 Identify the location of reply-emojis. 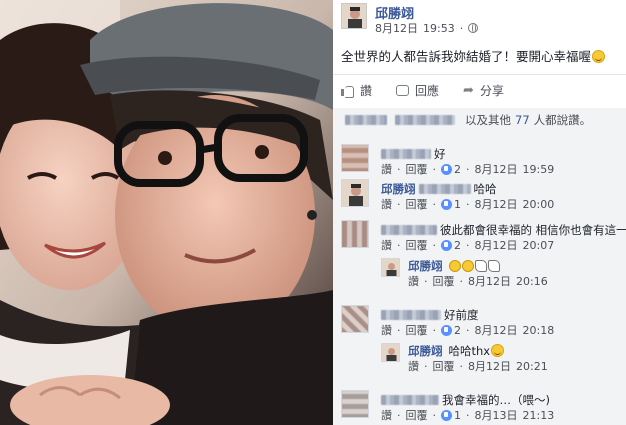
(474, 266).